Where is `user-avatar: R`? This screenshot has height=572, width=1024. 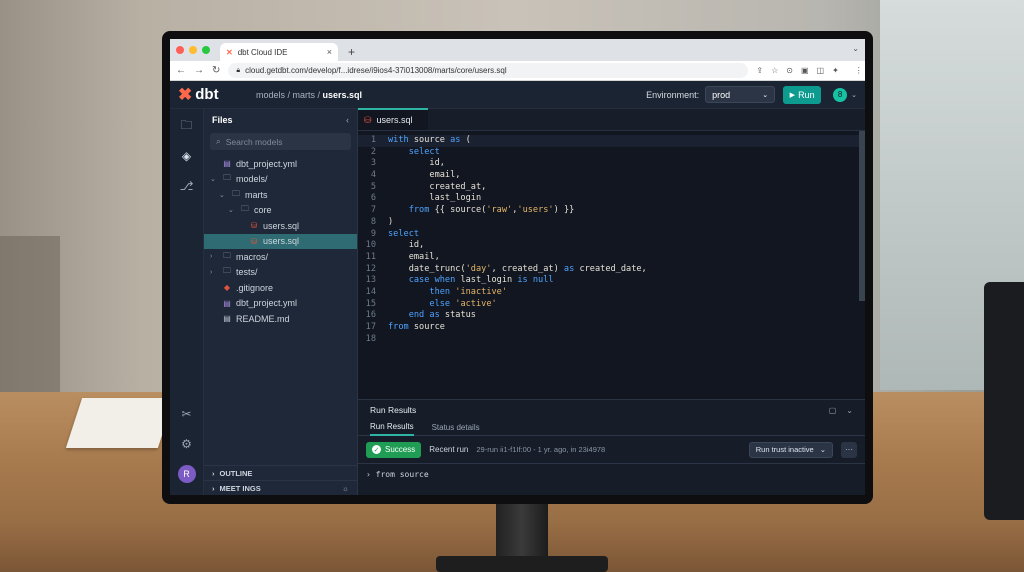
user-avatar: R is located at coordinates (186, 474).